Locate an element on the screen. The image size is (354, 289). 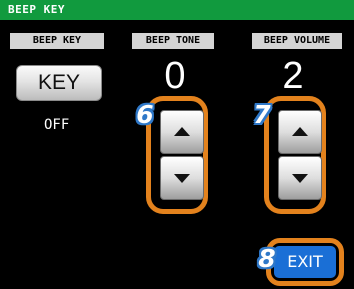
beep-key-status: OFF is located at coordinates (57, 125).